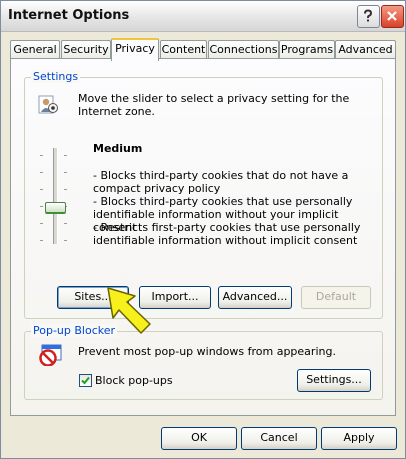  I want to click on privacy-icon, so click(49, 104).